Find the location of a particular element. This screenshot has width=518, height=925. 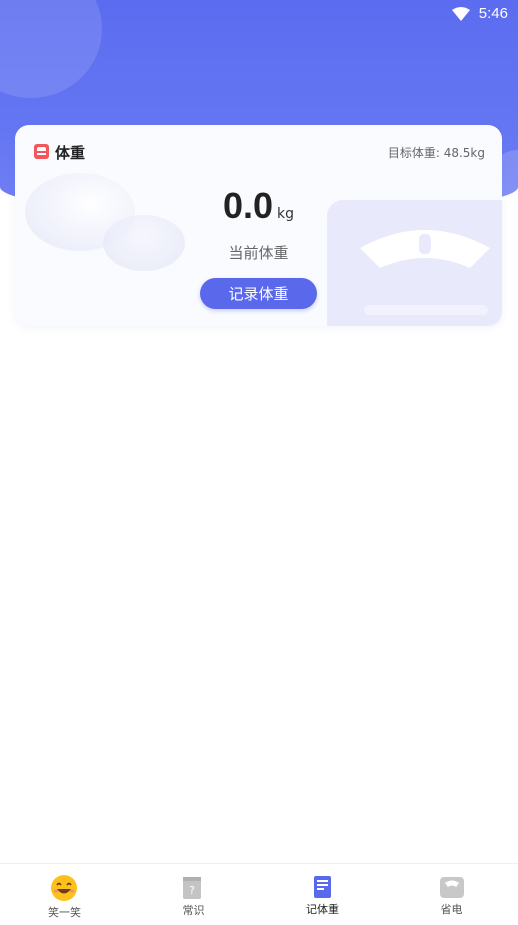

weight-unit: kg is located at coordinates (286, 214).